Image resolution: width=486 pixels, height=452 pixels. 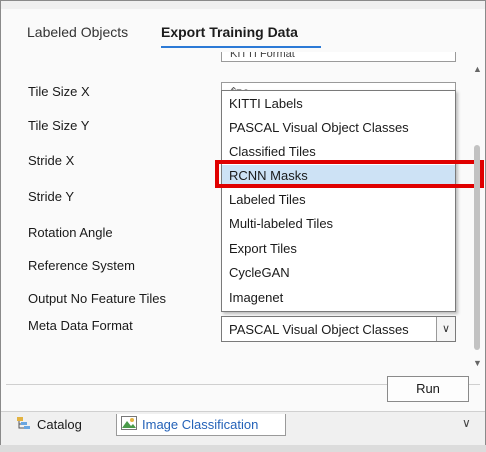 I want to click on catalog-icon, so click(x=24, y=426).